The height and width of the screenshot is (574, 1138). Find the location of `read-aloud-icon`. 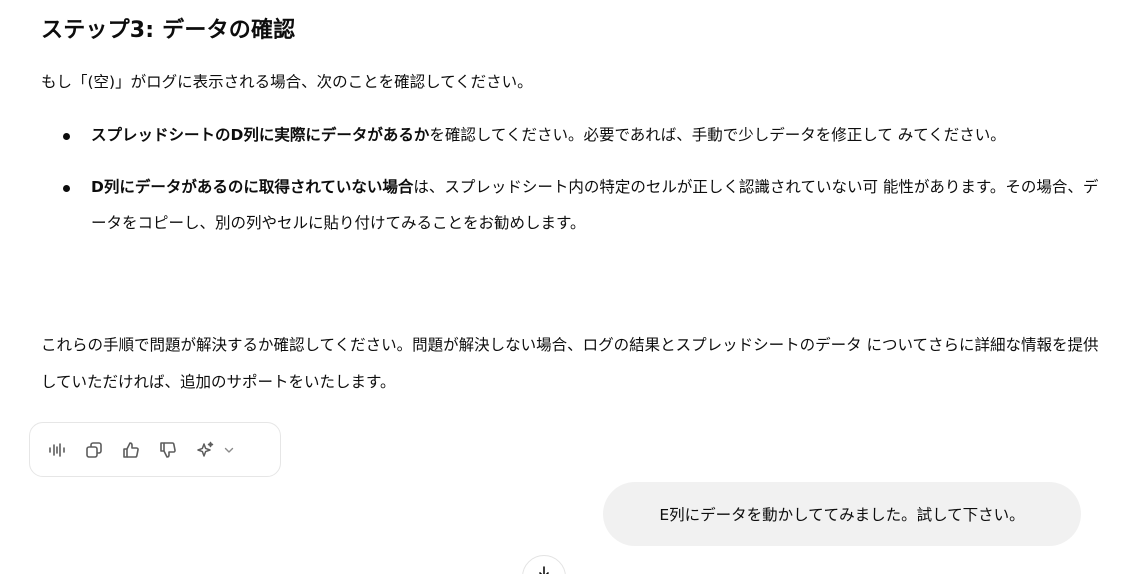

read-aloud-icon is located at coordinates (57, 450).